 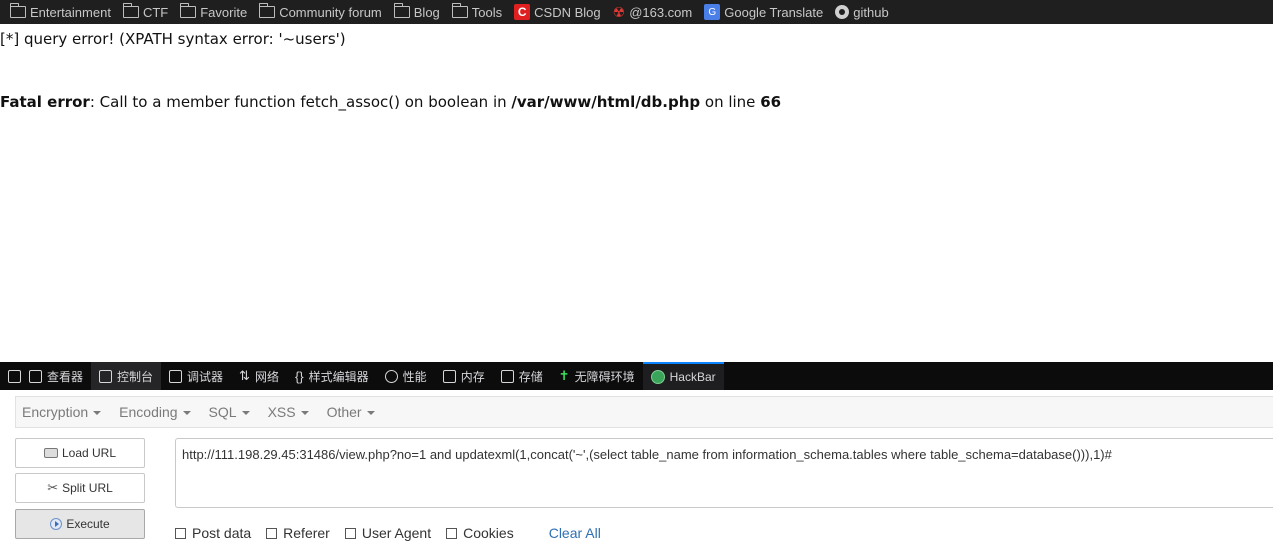 I want to click on fatal-error-label: Fatal error, so click(x=45, y=102).